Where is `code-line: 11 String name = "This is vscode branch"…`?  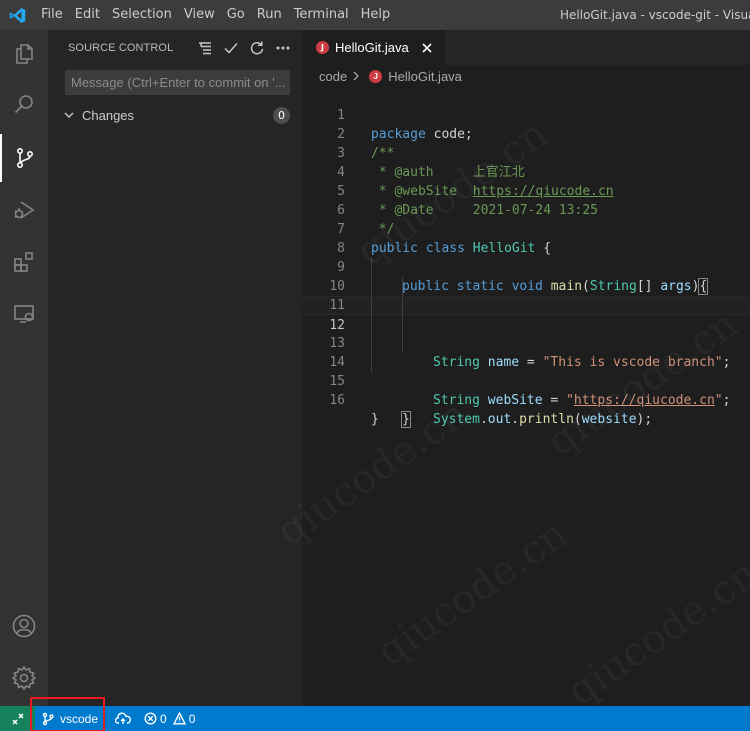 code-line: 11 String name = "This is vscode branch"… is located at coordinates (526, 323).